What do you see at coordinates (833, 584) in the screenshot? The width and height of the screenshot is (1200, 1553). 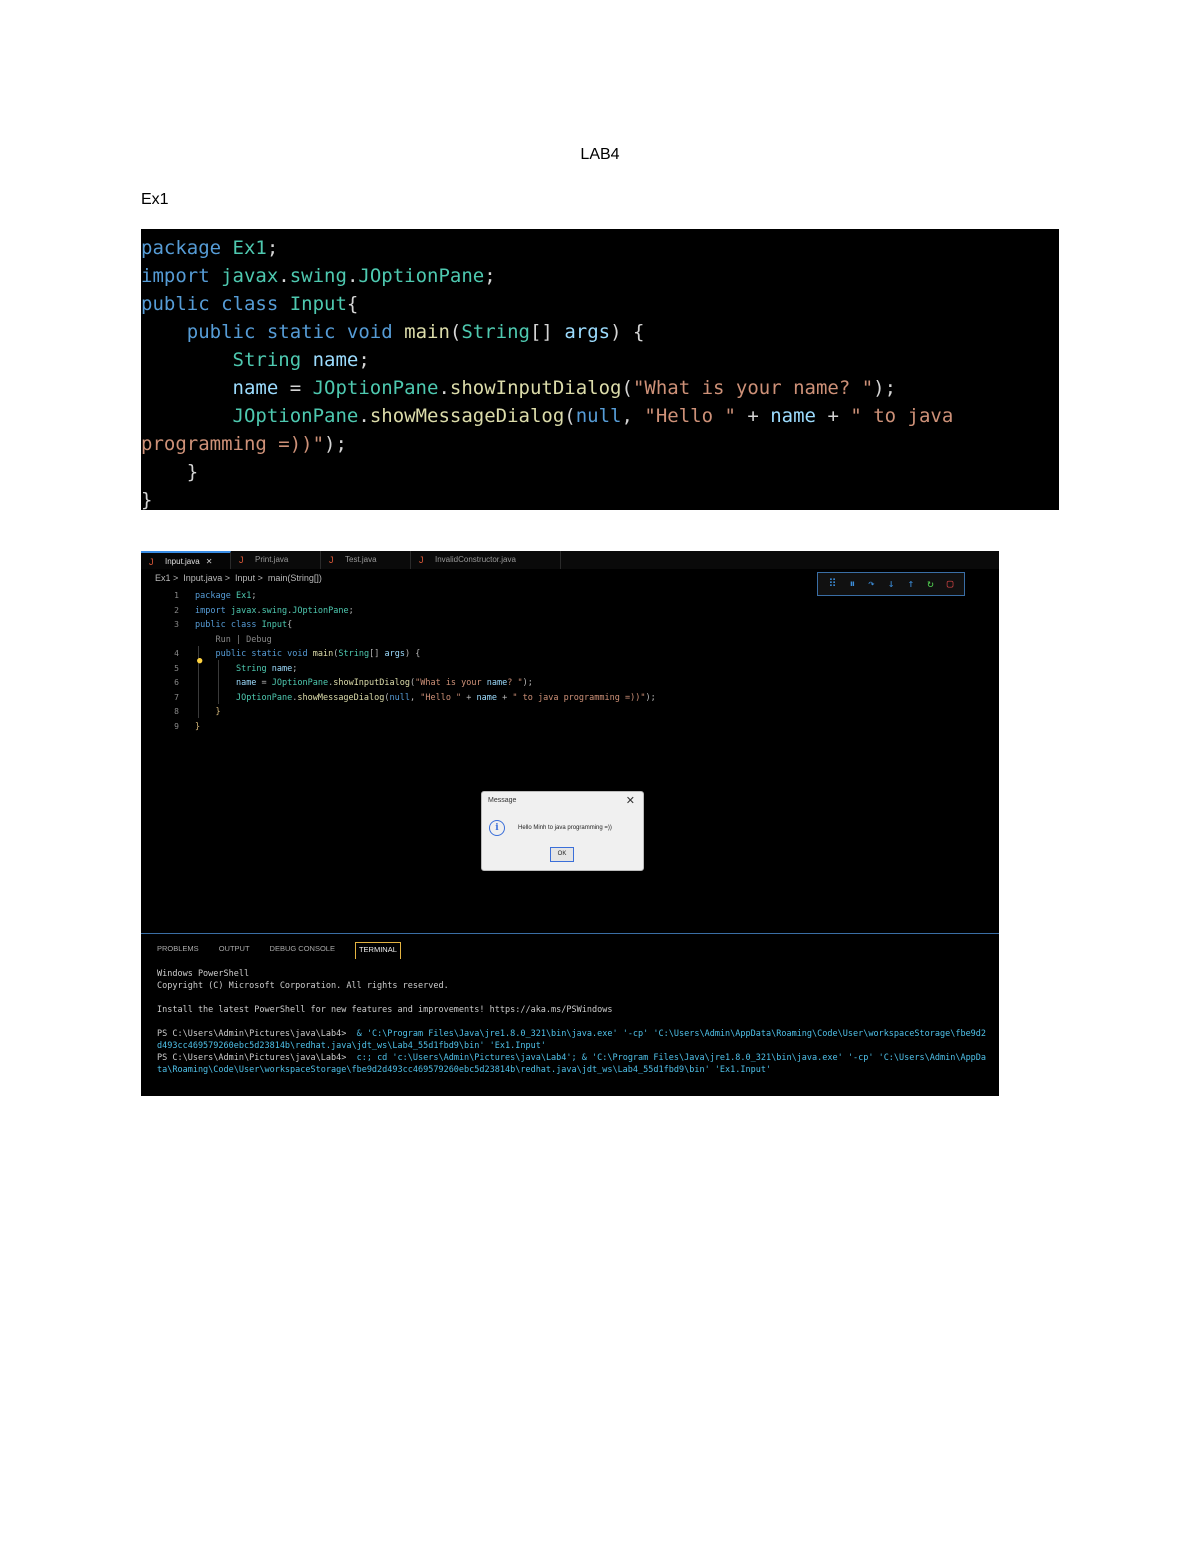 I see `drag-handle-icon: ⠿` at bounding box center [833, 584].